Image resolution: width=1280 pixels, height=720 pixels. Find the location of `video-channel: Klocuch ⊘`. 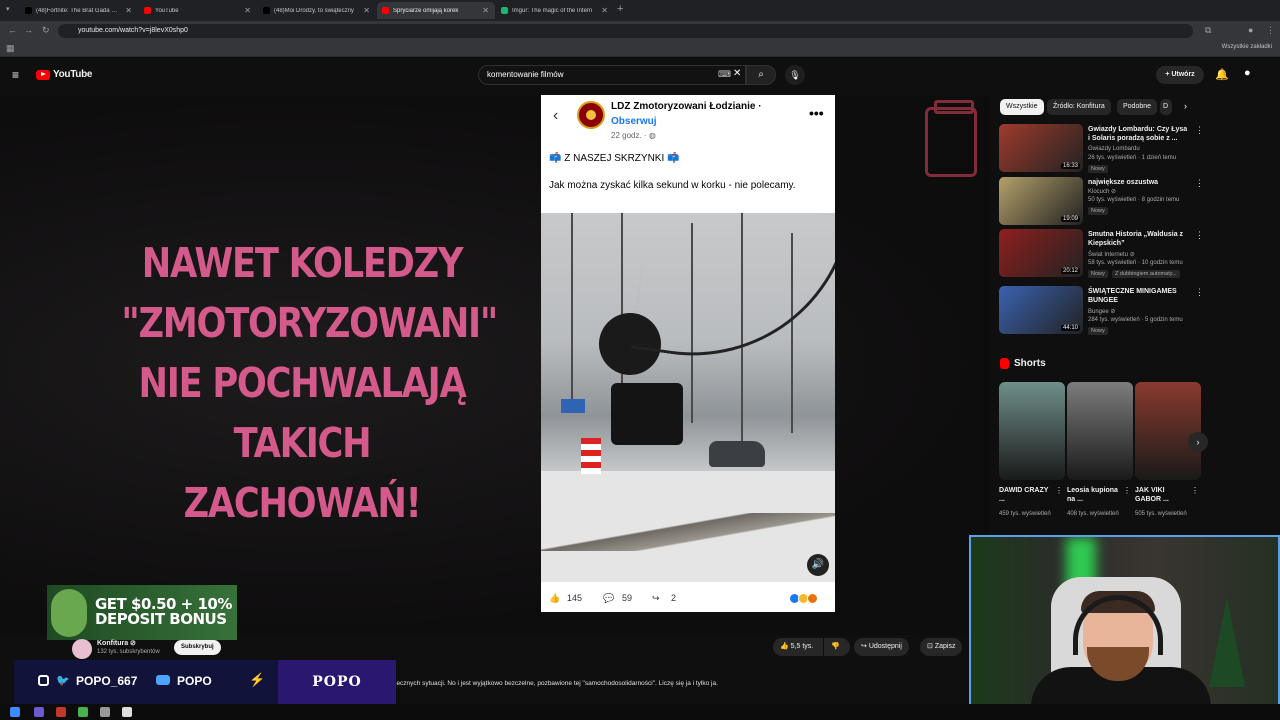

video-channel: Klocuch ⊘ is located at coordinates (1102, 191).